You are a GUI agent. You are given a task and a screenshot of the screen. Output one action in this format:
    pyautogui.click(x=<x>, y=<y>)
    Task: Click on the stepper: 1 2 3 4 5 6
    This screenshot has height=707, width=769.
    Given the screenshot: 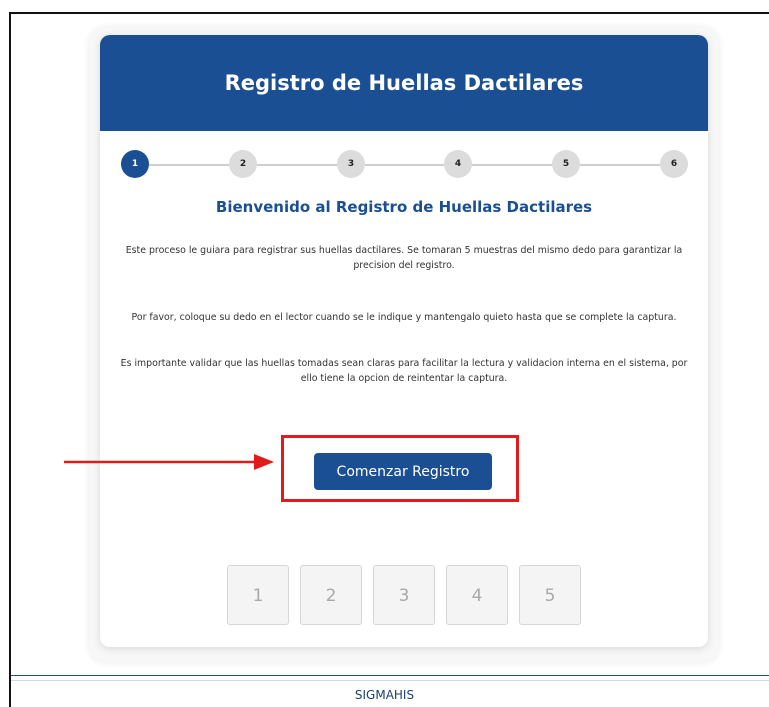 What is the action you would take?
    pyautogui.click(x=404, y=164)
    